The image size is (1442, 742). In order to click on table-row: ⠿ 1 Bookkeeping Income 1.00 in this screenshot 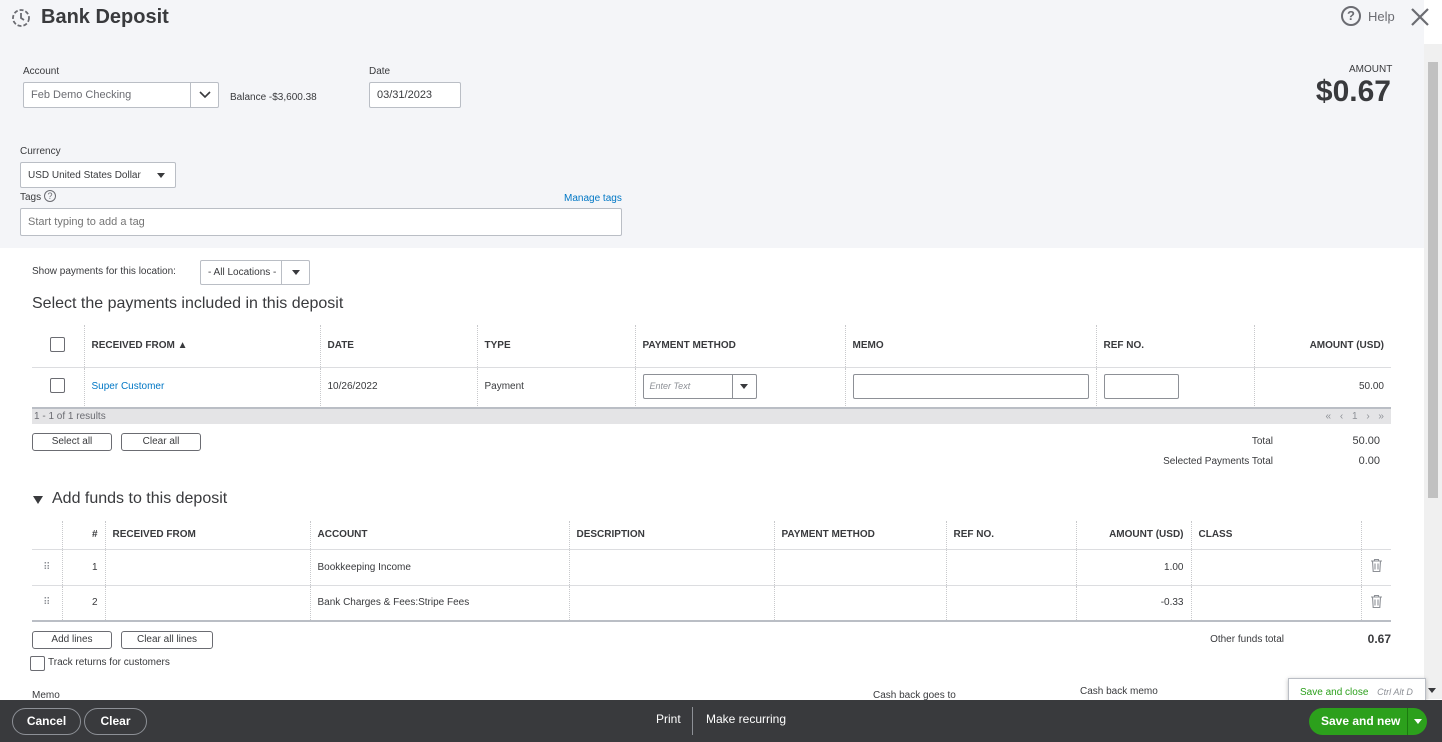, I will do `click(711, 567)`.